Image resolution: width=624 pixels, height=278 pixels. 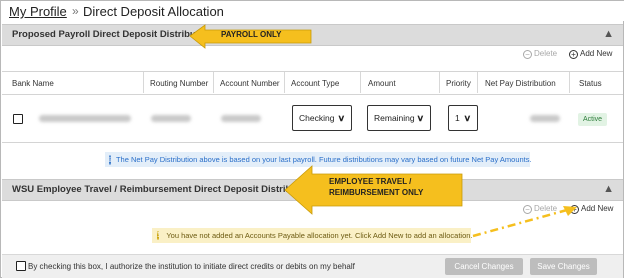 I want to click on account-type-value: Checking, so click(x=317, y=118).